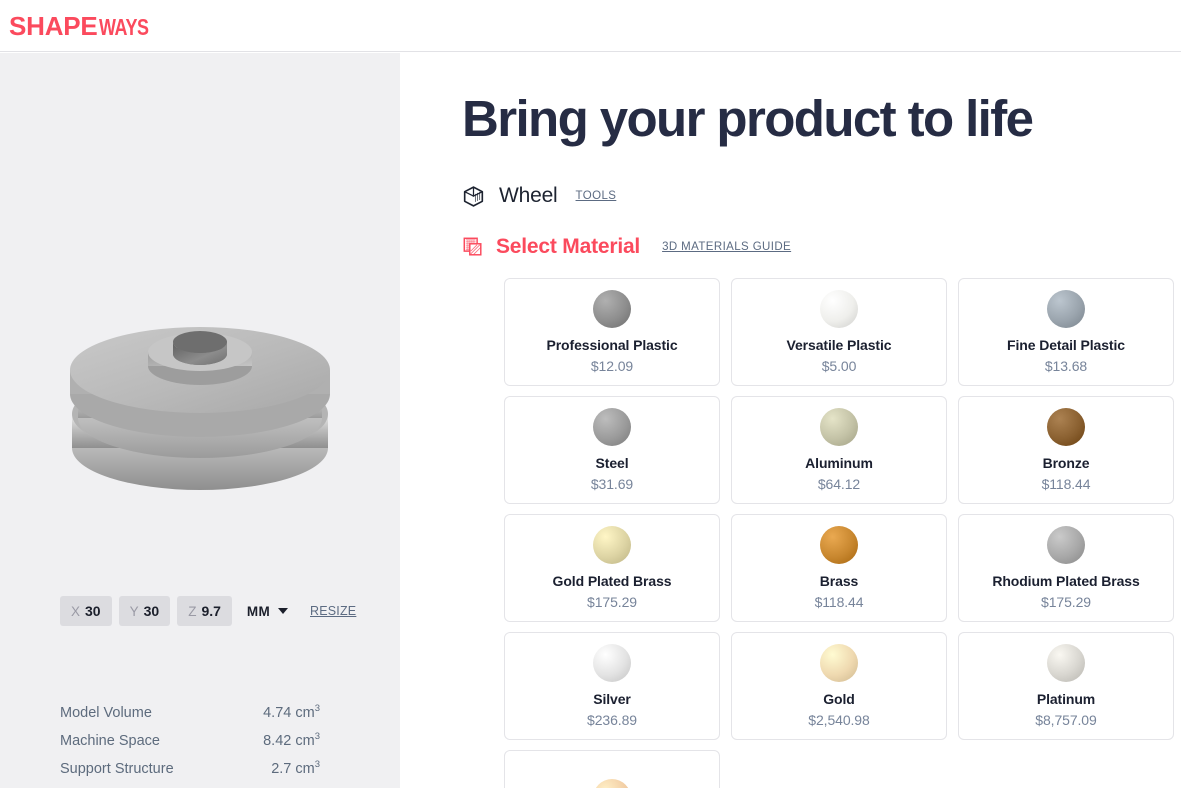 The width and height of the screenshot is (1181, 788). What do you see at coordinates (726, 247) in the screenshot?
I see `materials-guide-link: 3D MATERIALS GUIDE` at bounding box center [726, 247].